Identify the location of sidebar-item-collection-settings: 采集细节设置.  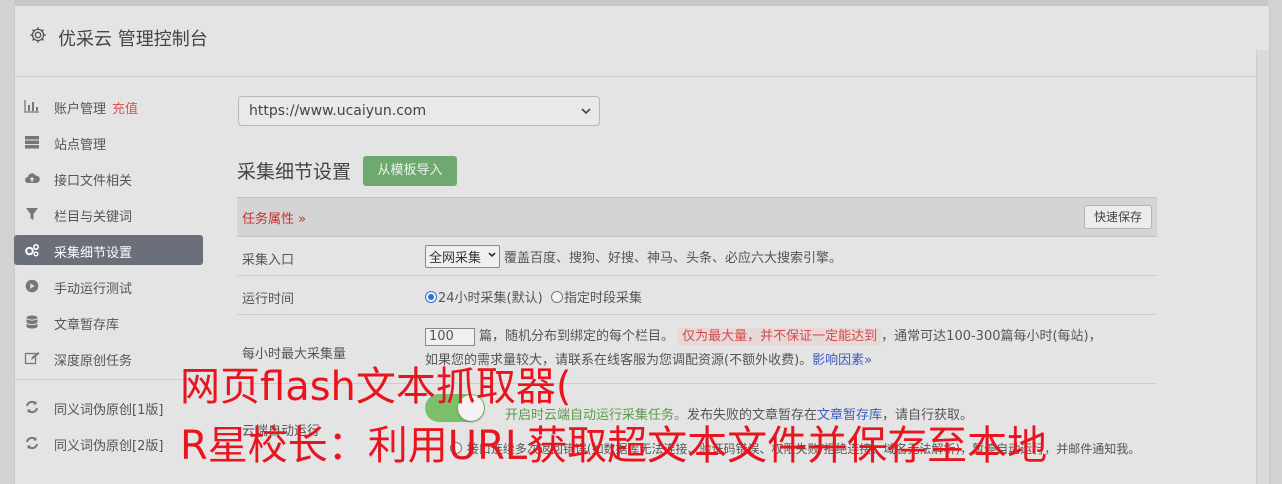
(108, 250).